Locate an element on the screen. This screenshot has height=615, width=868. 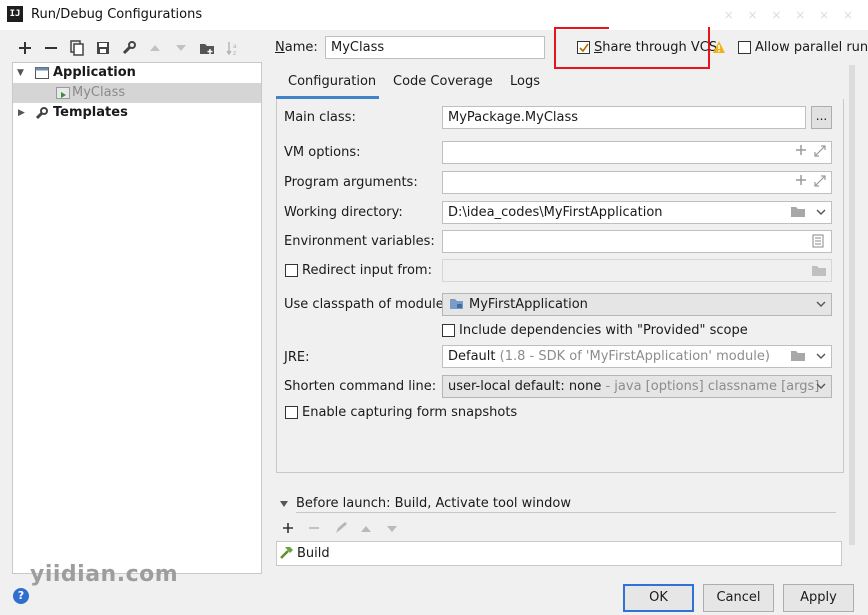
tree-item-label: Templates is located at coordinates (90, 112).